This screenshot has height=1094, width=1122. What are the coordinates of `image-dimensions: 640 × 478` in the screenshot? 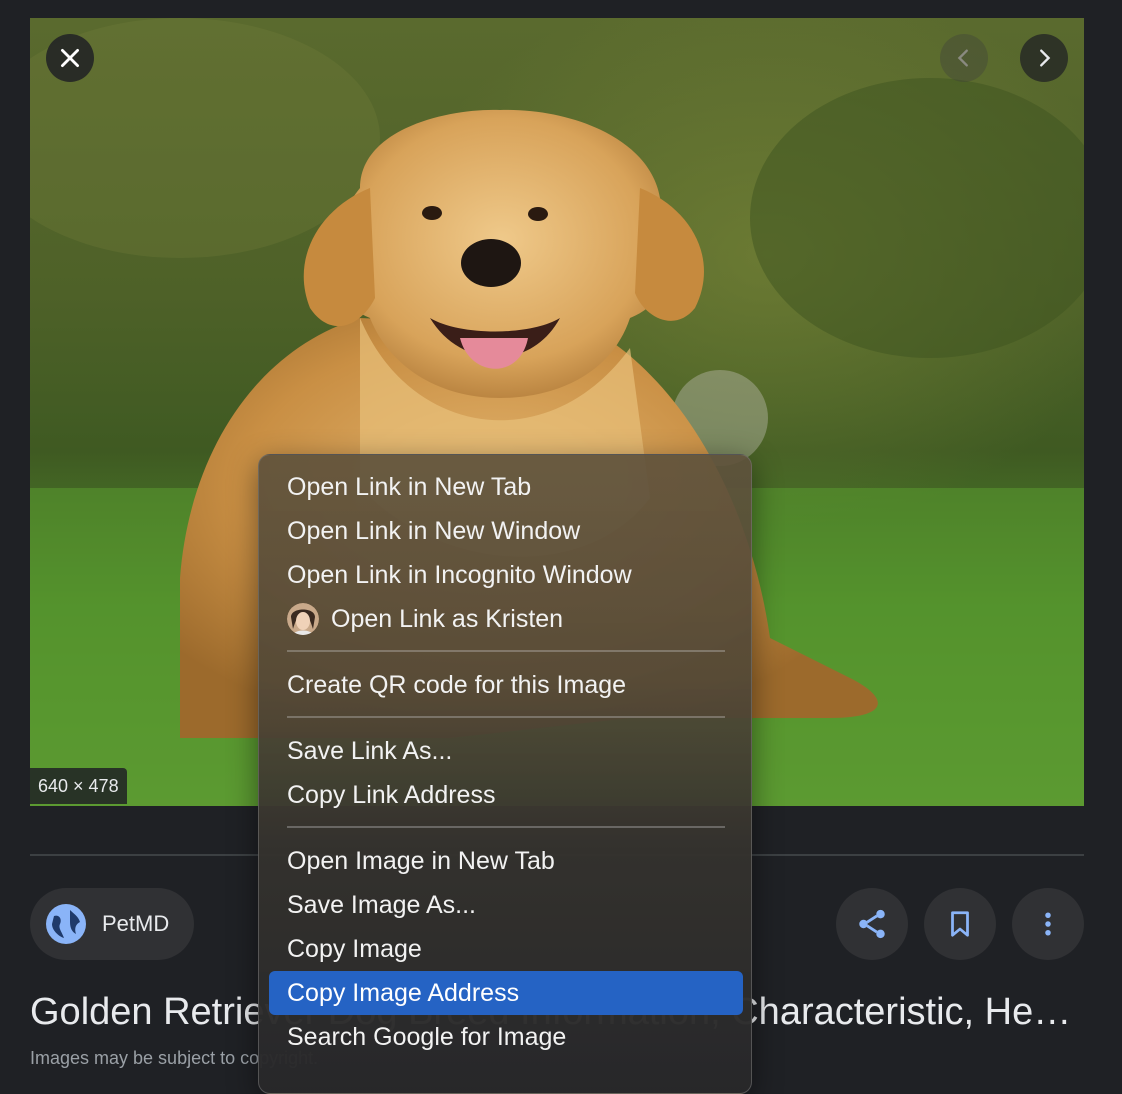 It's located at (78, 786).